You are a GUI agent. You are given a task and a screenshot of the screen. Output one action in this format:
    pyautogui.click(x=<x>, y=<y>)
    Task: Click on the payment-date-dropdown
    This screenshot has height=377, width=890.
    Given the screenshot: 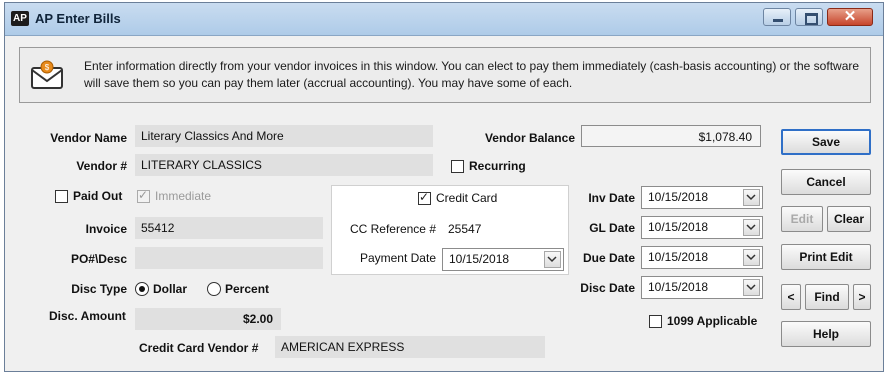 What is the action you would take?
    pyautogui.click(x=552, y=259)
    